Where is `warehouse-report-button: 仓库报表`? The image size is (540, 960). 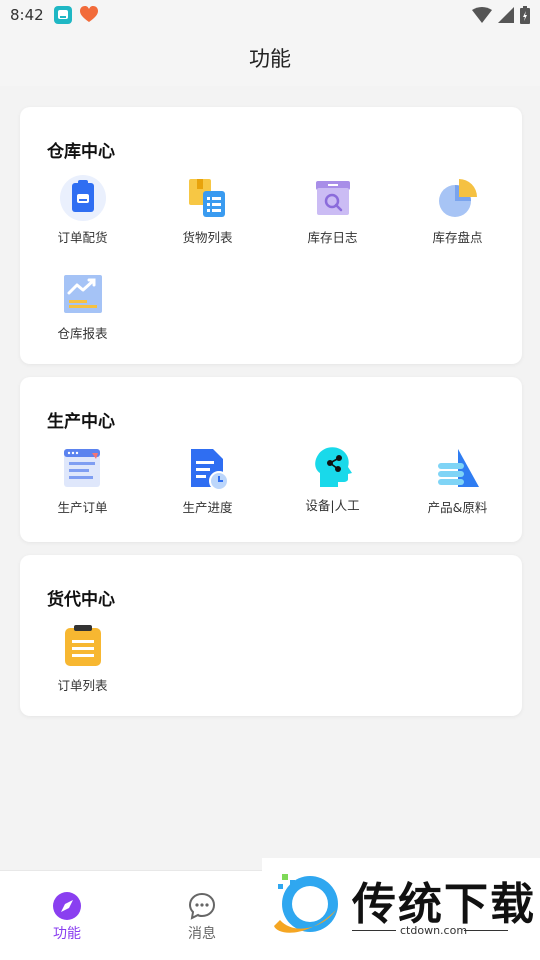 warehouse-report-button: 仓库报表 is located at coordinates (82, 306).